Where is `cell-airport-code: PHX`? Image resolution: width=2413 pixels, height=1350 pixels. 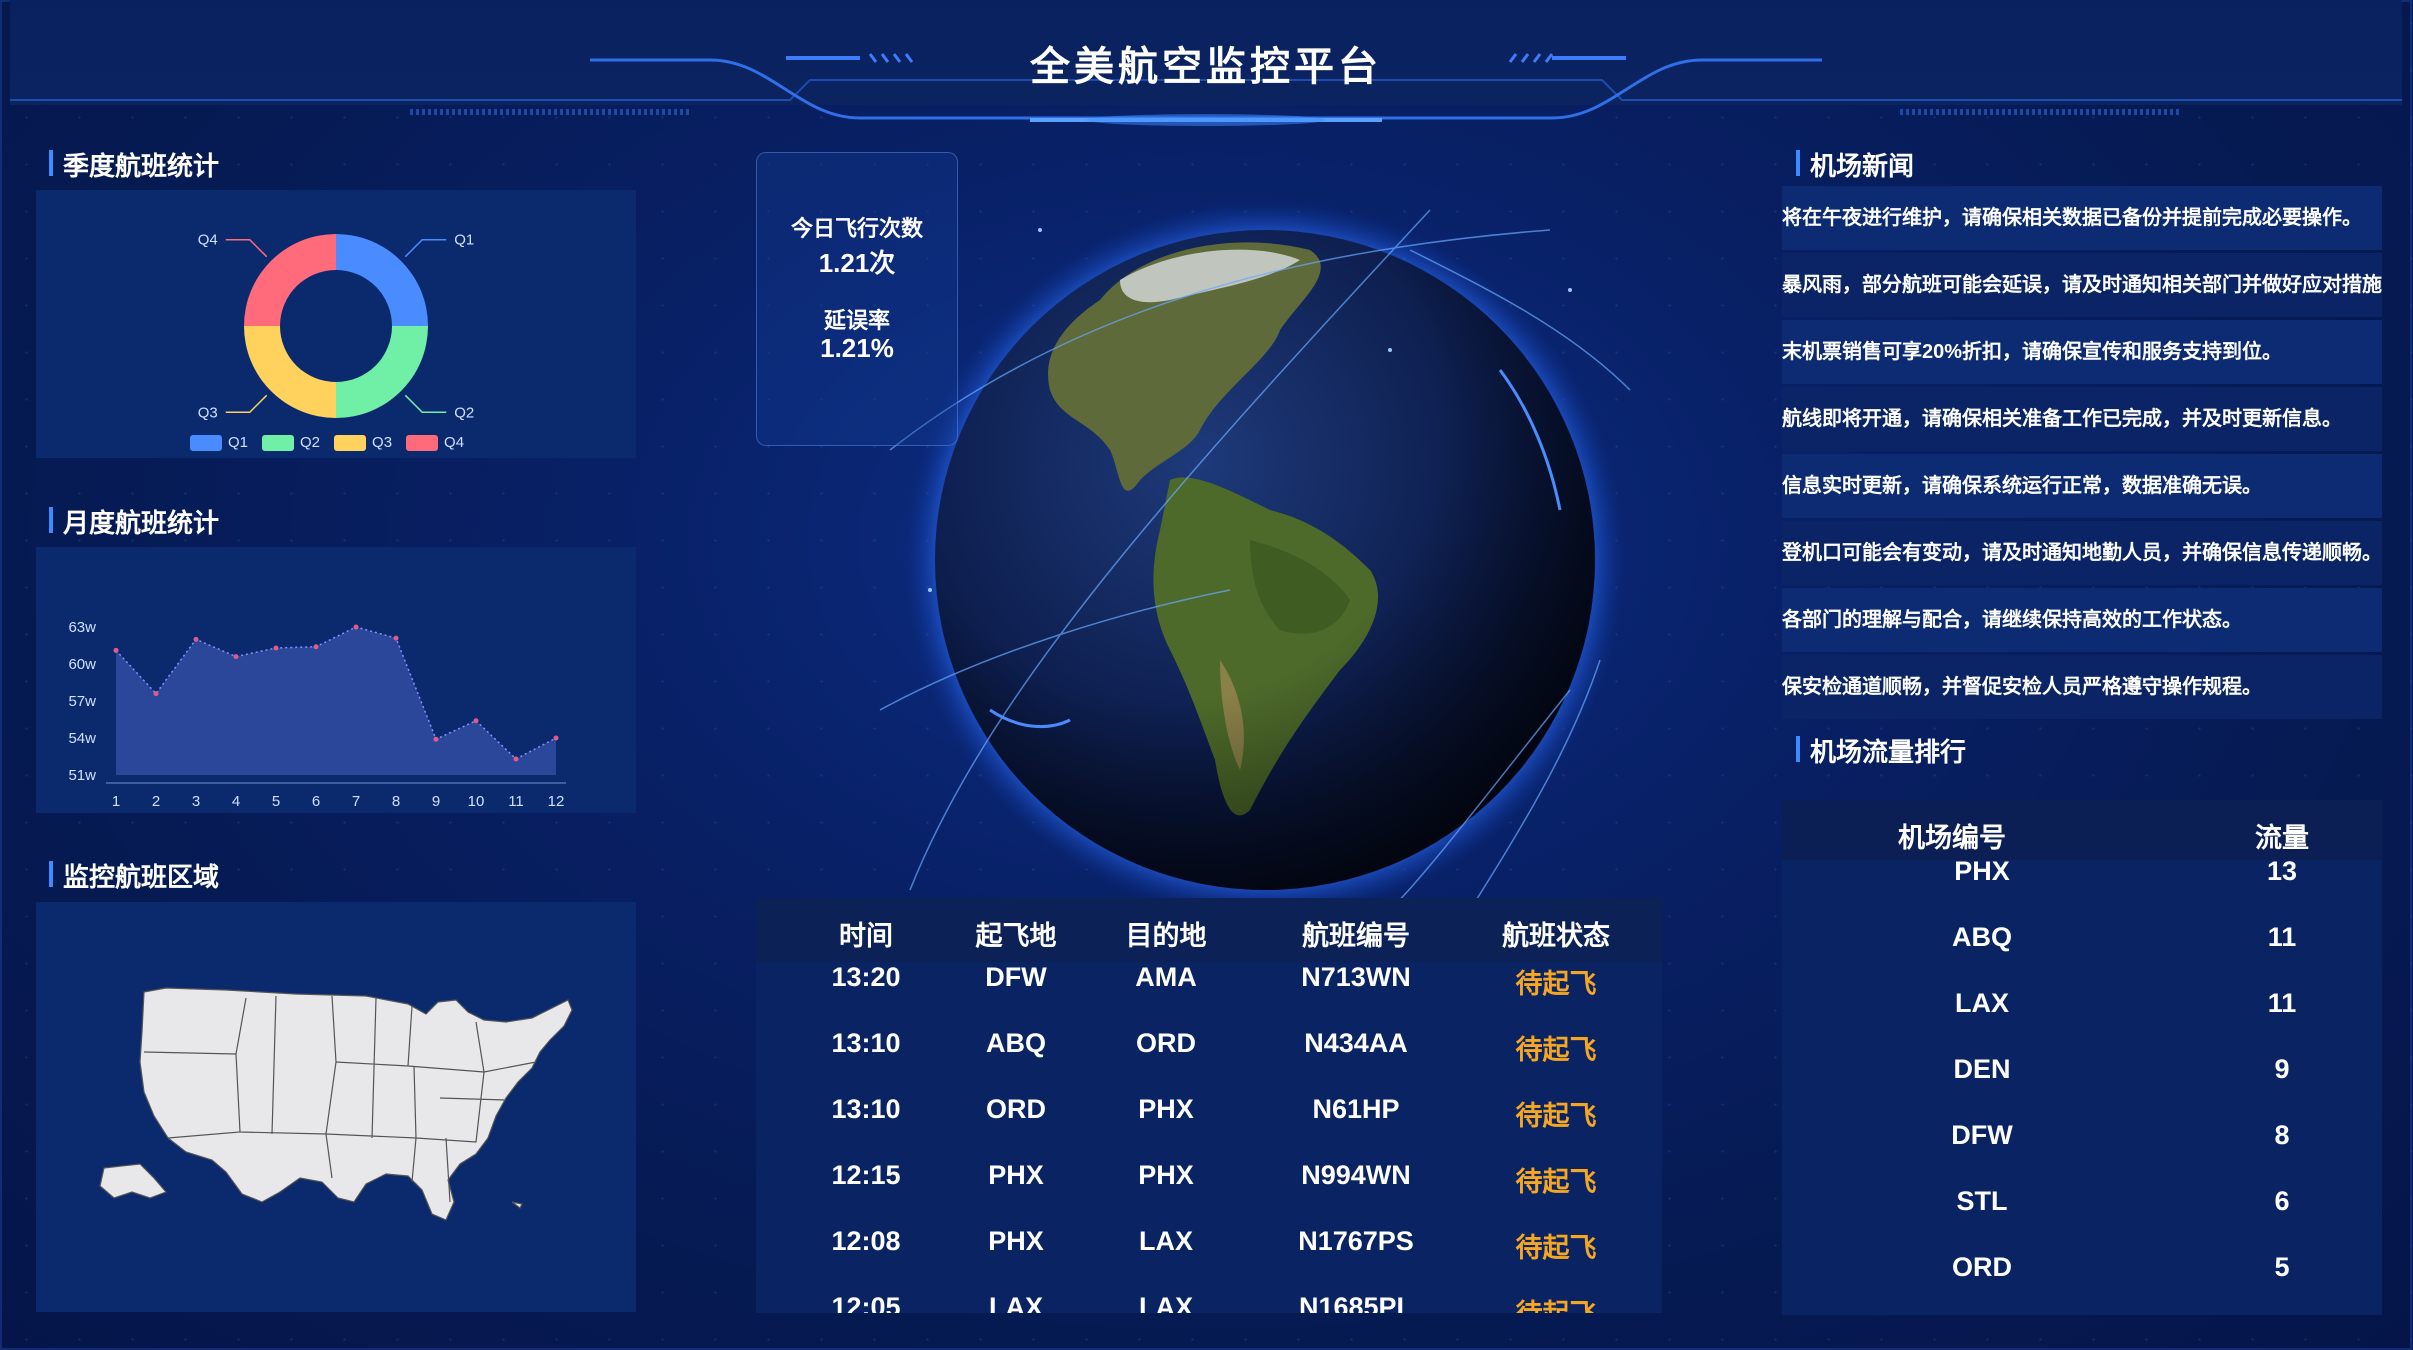
cell-airport-code: PHX is located at coordinates (1982, 871).